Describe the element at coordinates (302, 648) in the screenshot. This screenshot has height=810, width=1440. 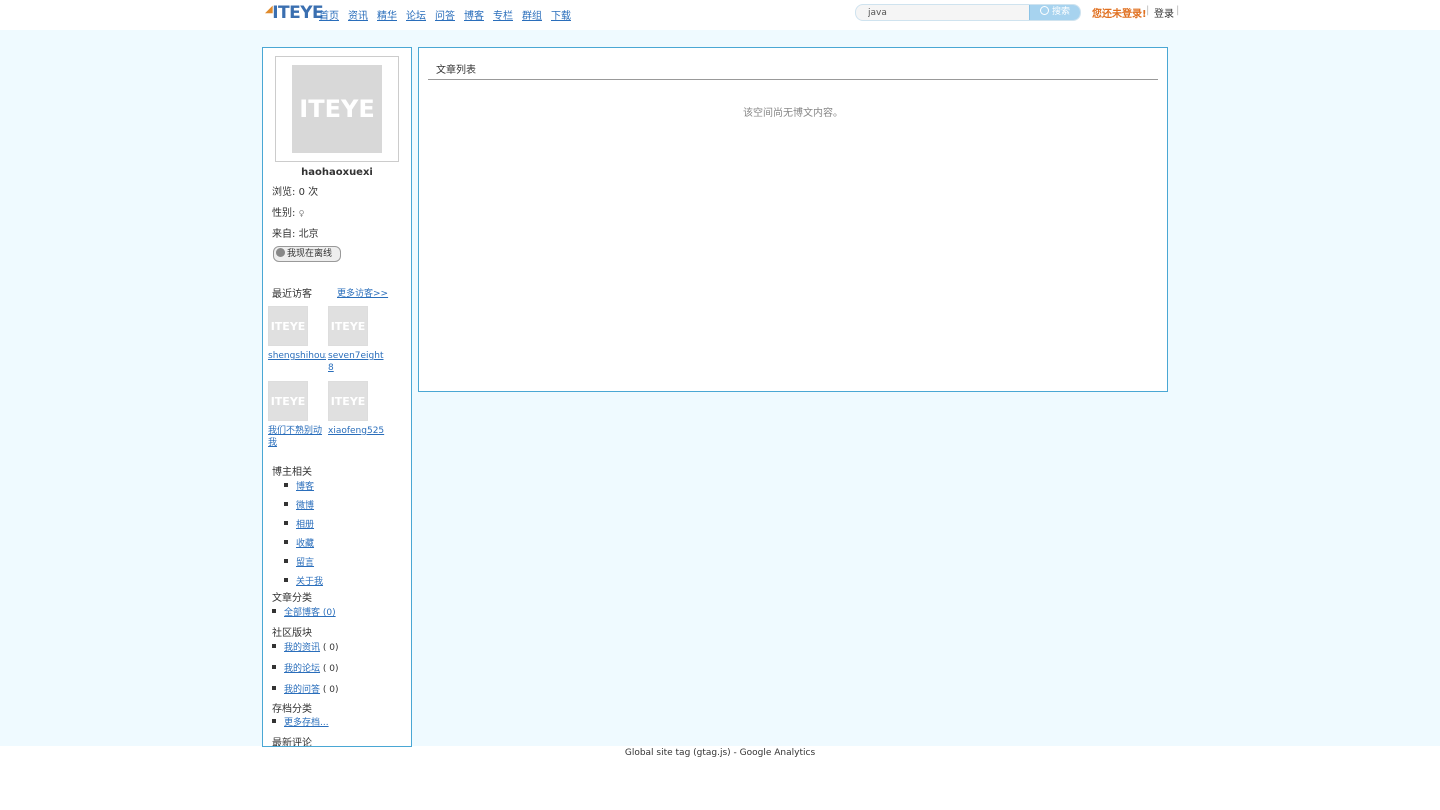
I see `community-news-link: 我的资讯` at that location.